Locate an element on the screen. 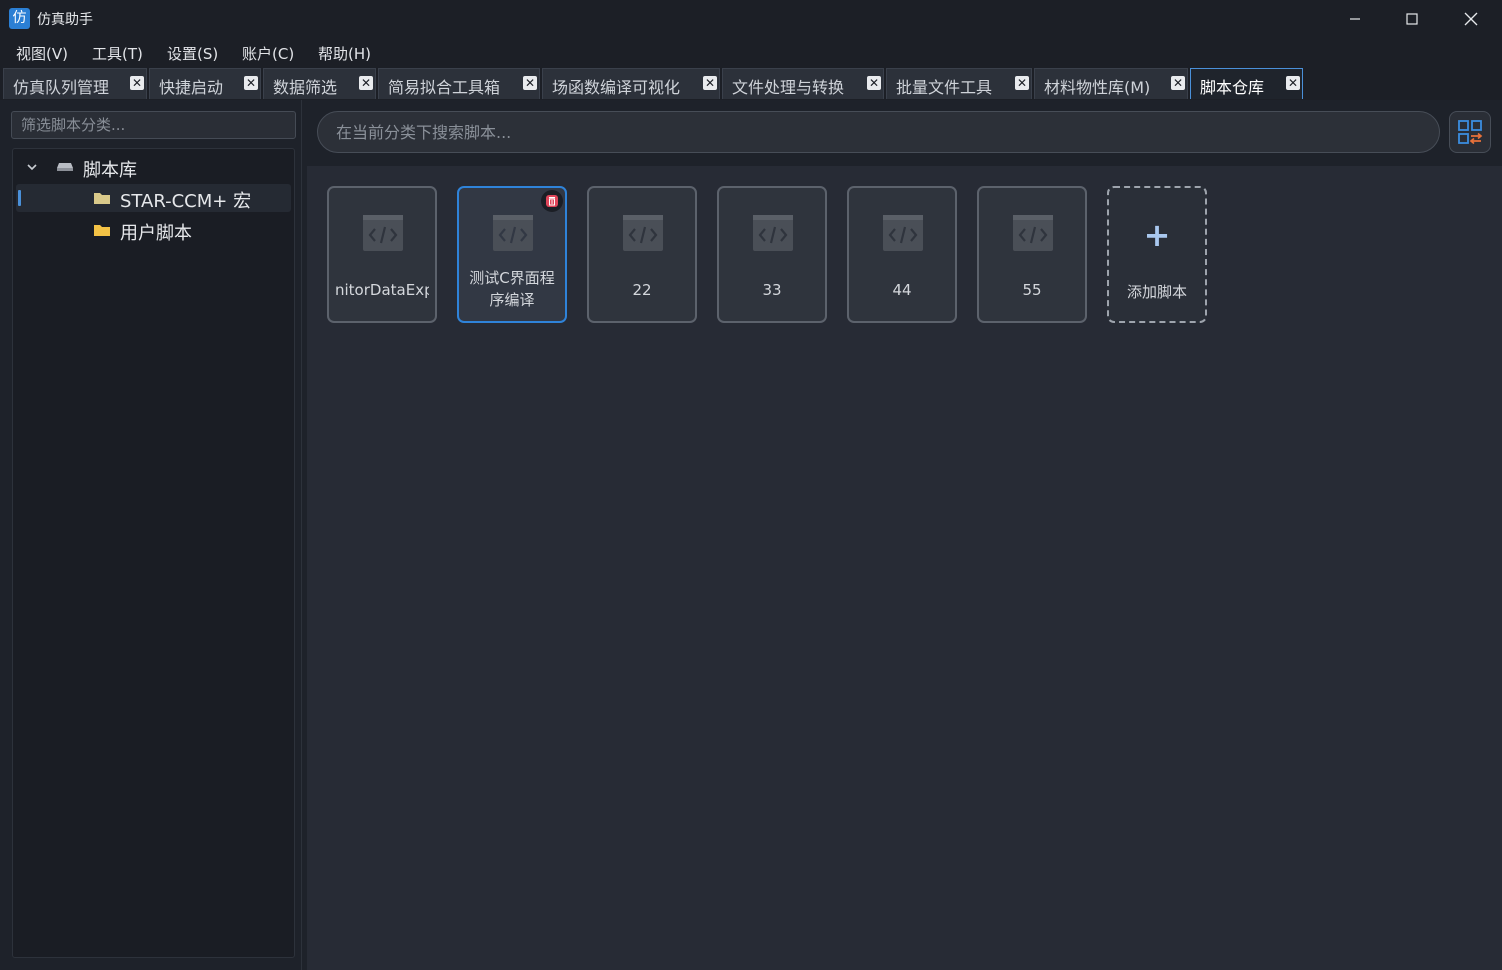 This screenshot has height=970, width=1502. add-script-label: 添加脚本 is located at coordinates (1156, 292).